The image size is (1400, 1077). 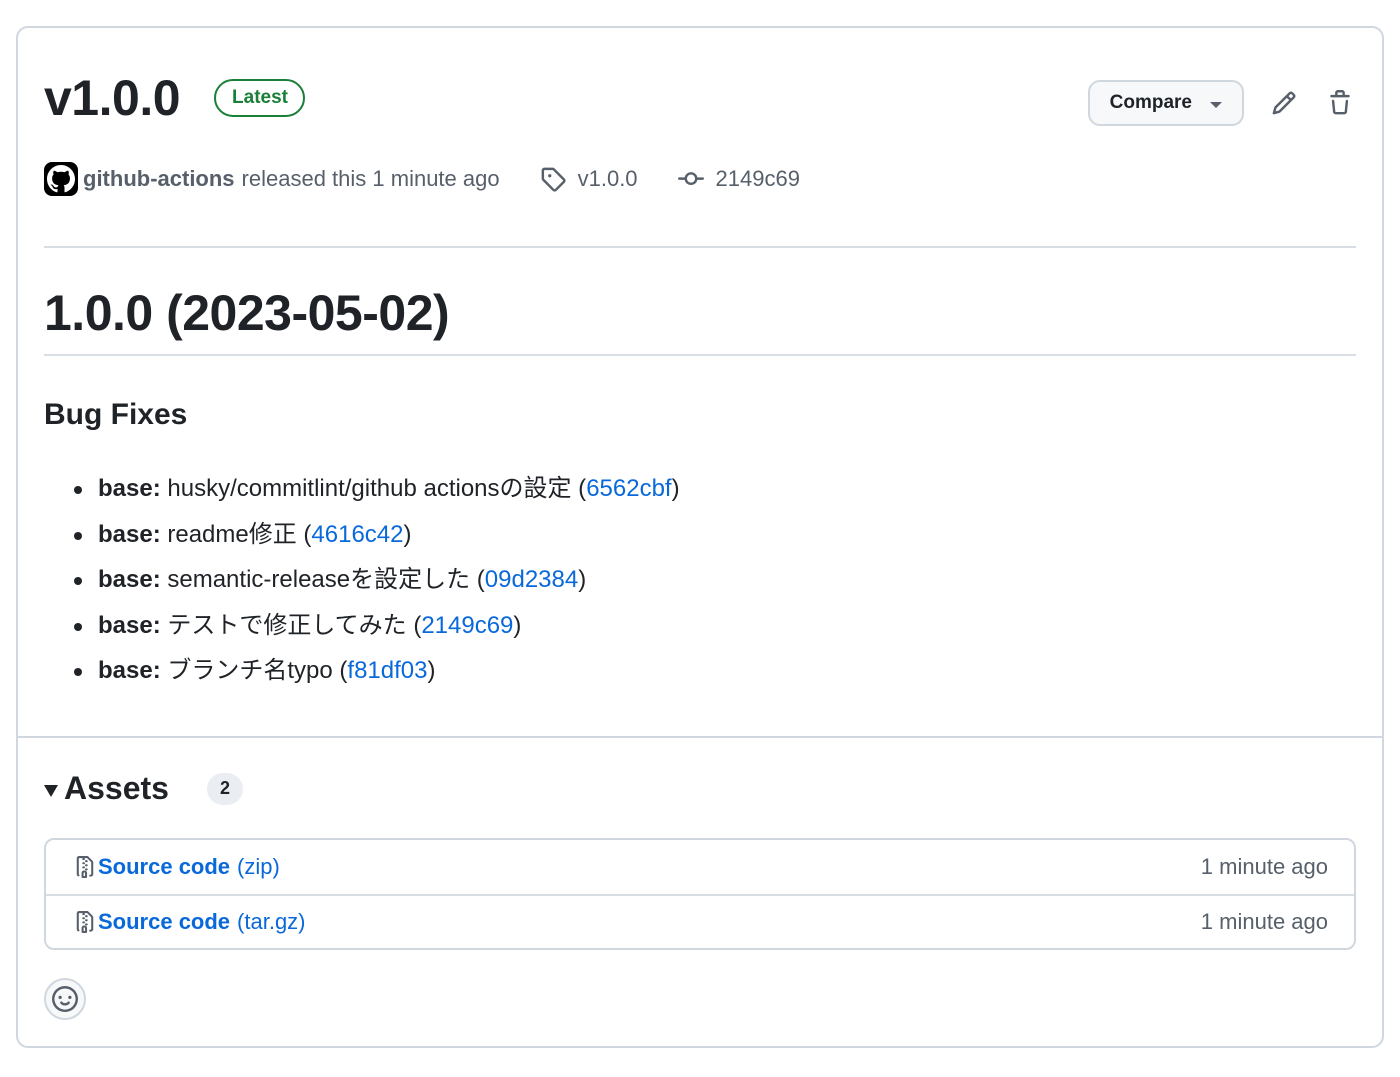 What do you see at coordinates (700, 247) in the screenshot?
I see `header-divider` at bounding box center [700, 247].